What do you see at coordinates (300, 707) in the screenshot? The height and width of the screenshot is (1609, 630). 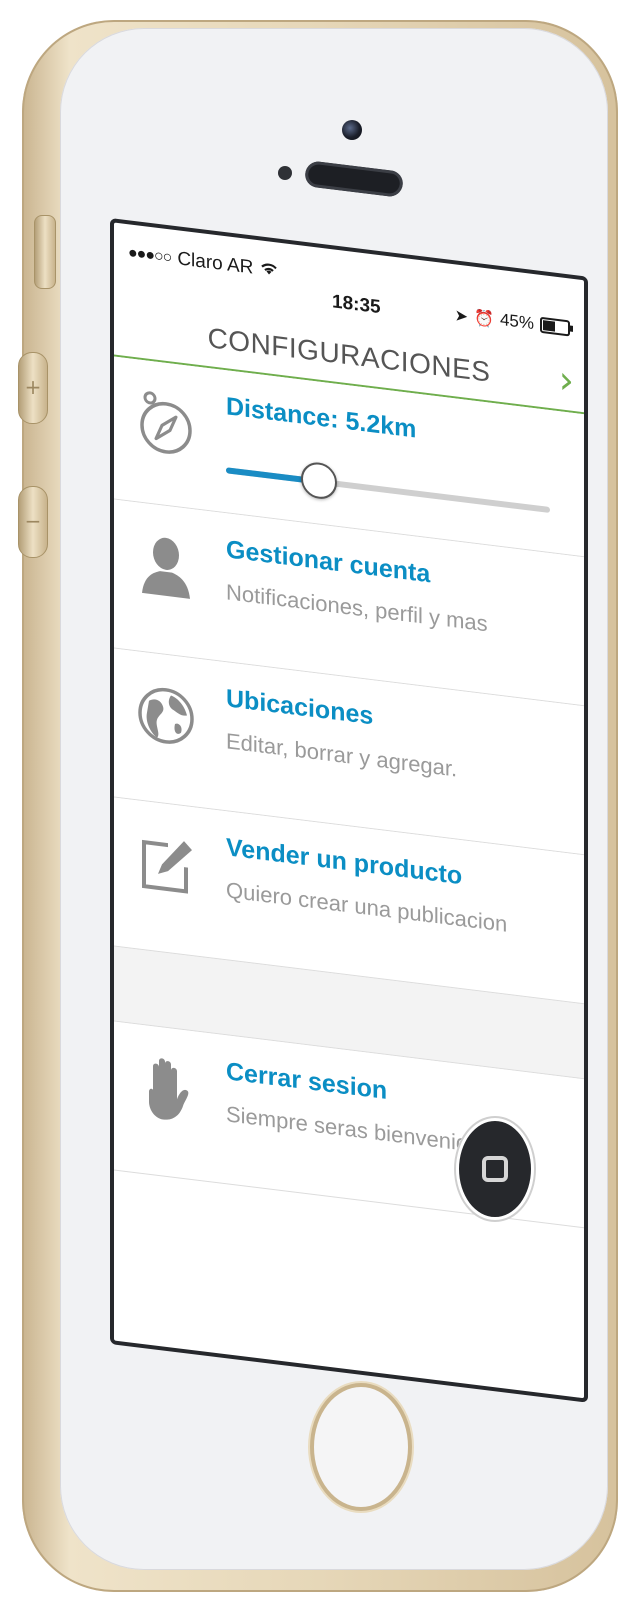 I see `menu-item-title: Ubicaciones` at bounding box center [300, 707].